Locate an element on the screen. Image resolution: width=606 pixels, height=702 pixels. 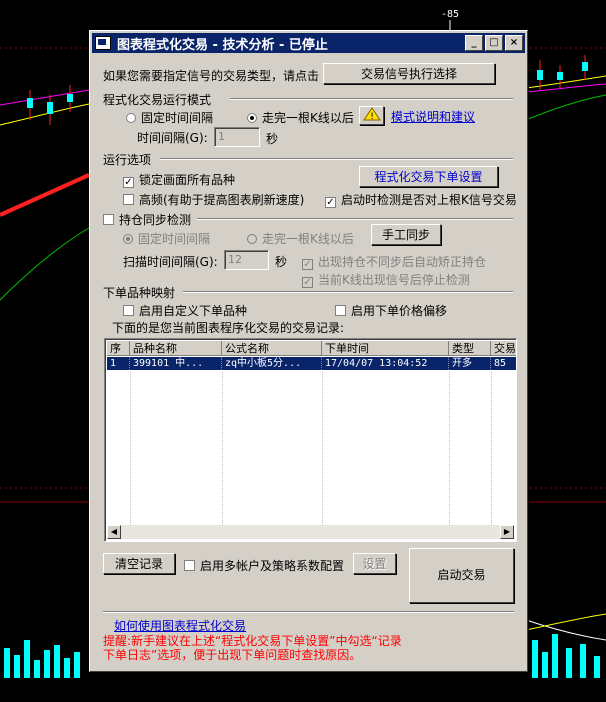
mode-help-link: 模式说明和建议 is located at coordinates (433, 116).